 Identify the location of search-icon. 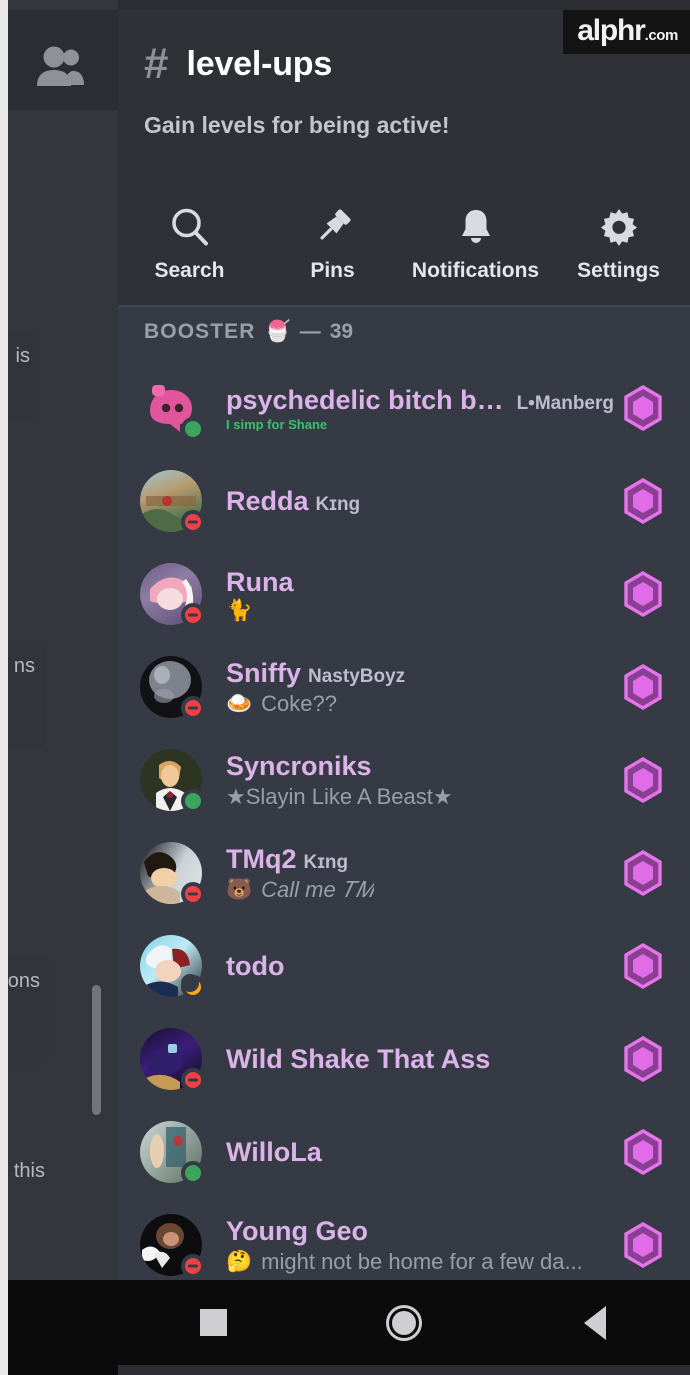
(189, 226).